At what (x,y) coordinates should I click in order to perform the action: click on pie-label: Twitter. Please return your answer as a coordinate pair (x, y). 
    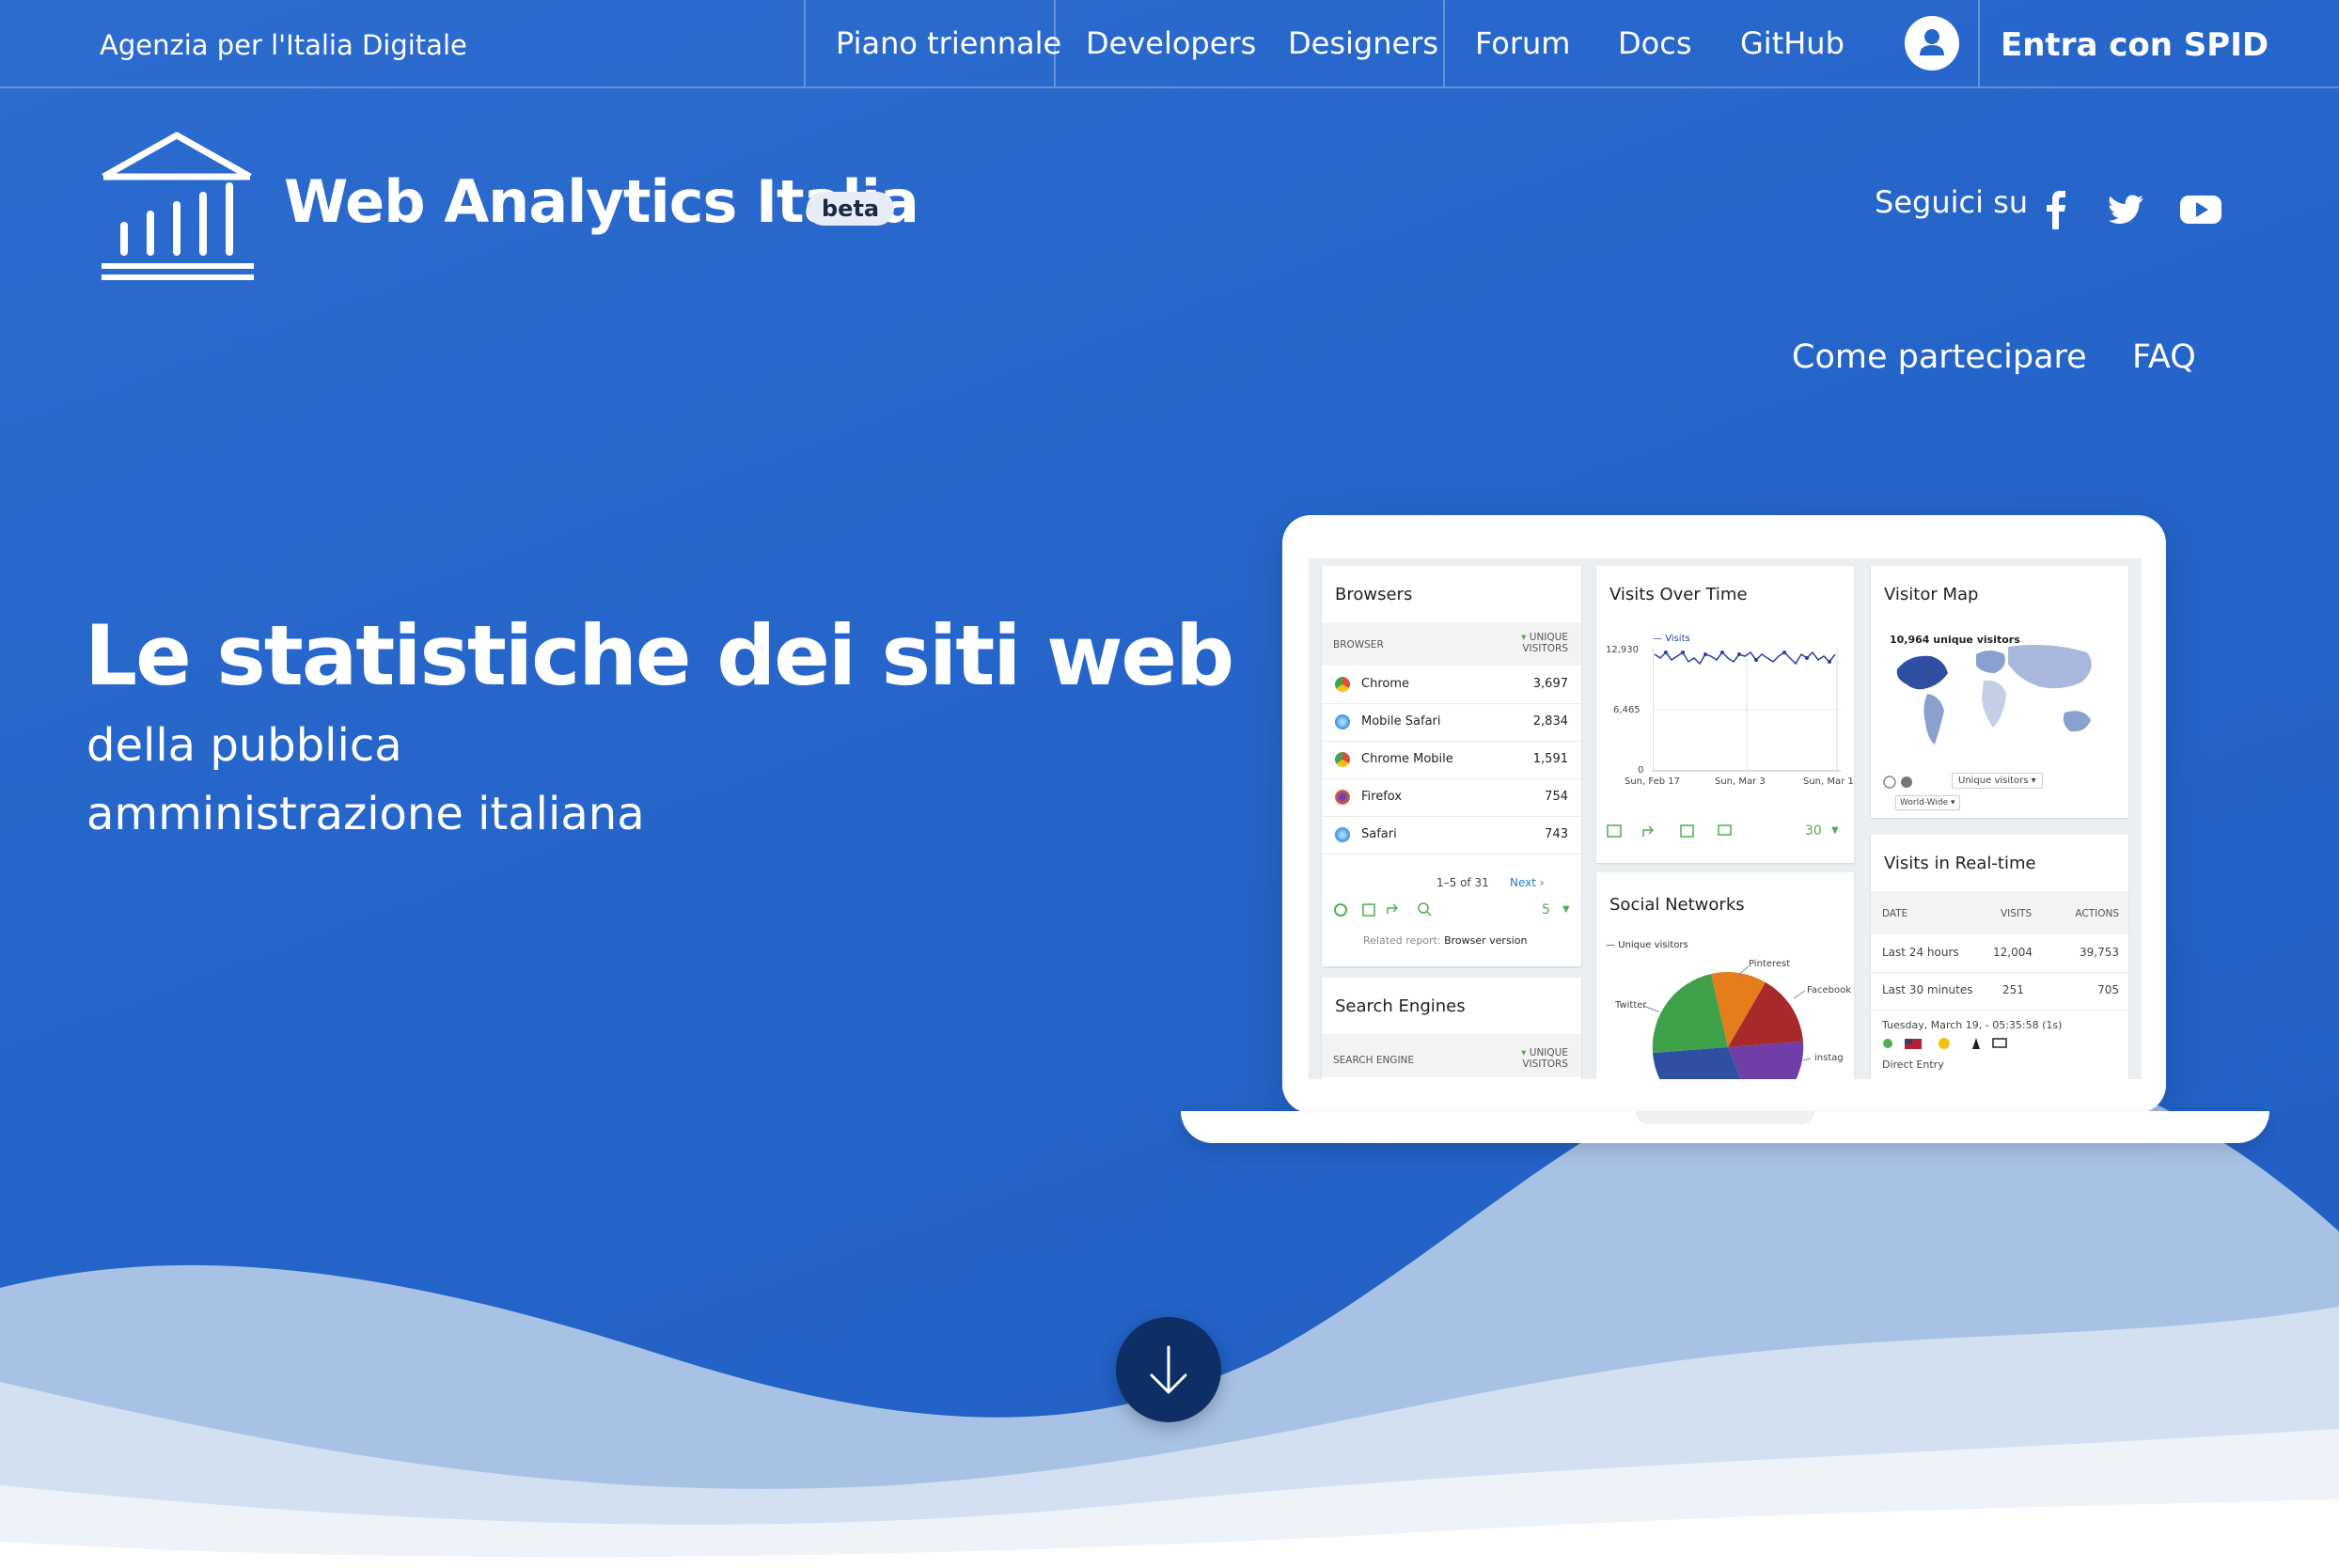
    Looking at the image, I should click on (1631, 1005).